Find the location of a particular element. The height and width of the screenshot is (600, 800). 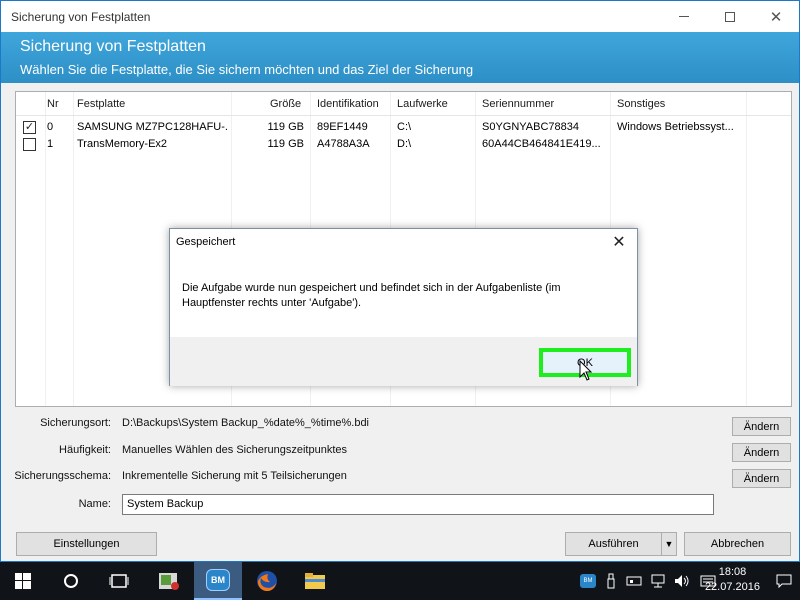

clock-date: 22.07.2016 is located at coordinates (732, 587).